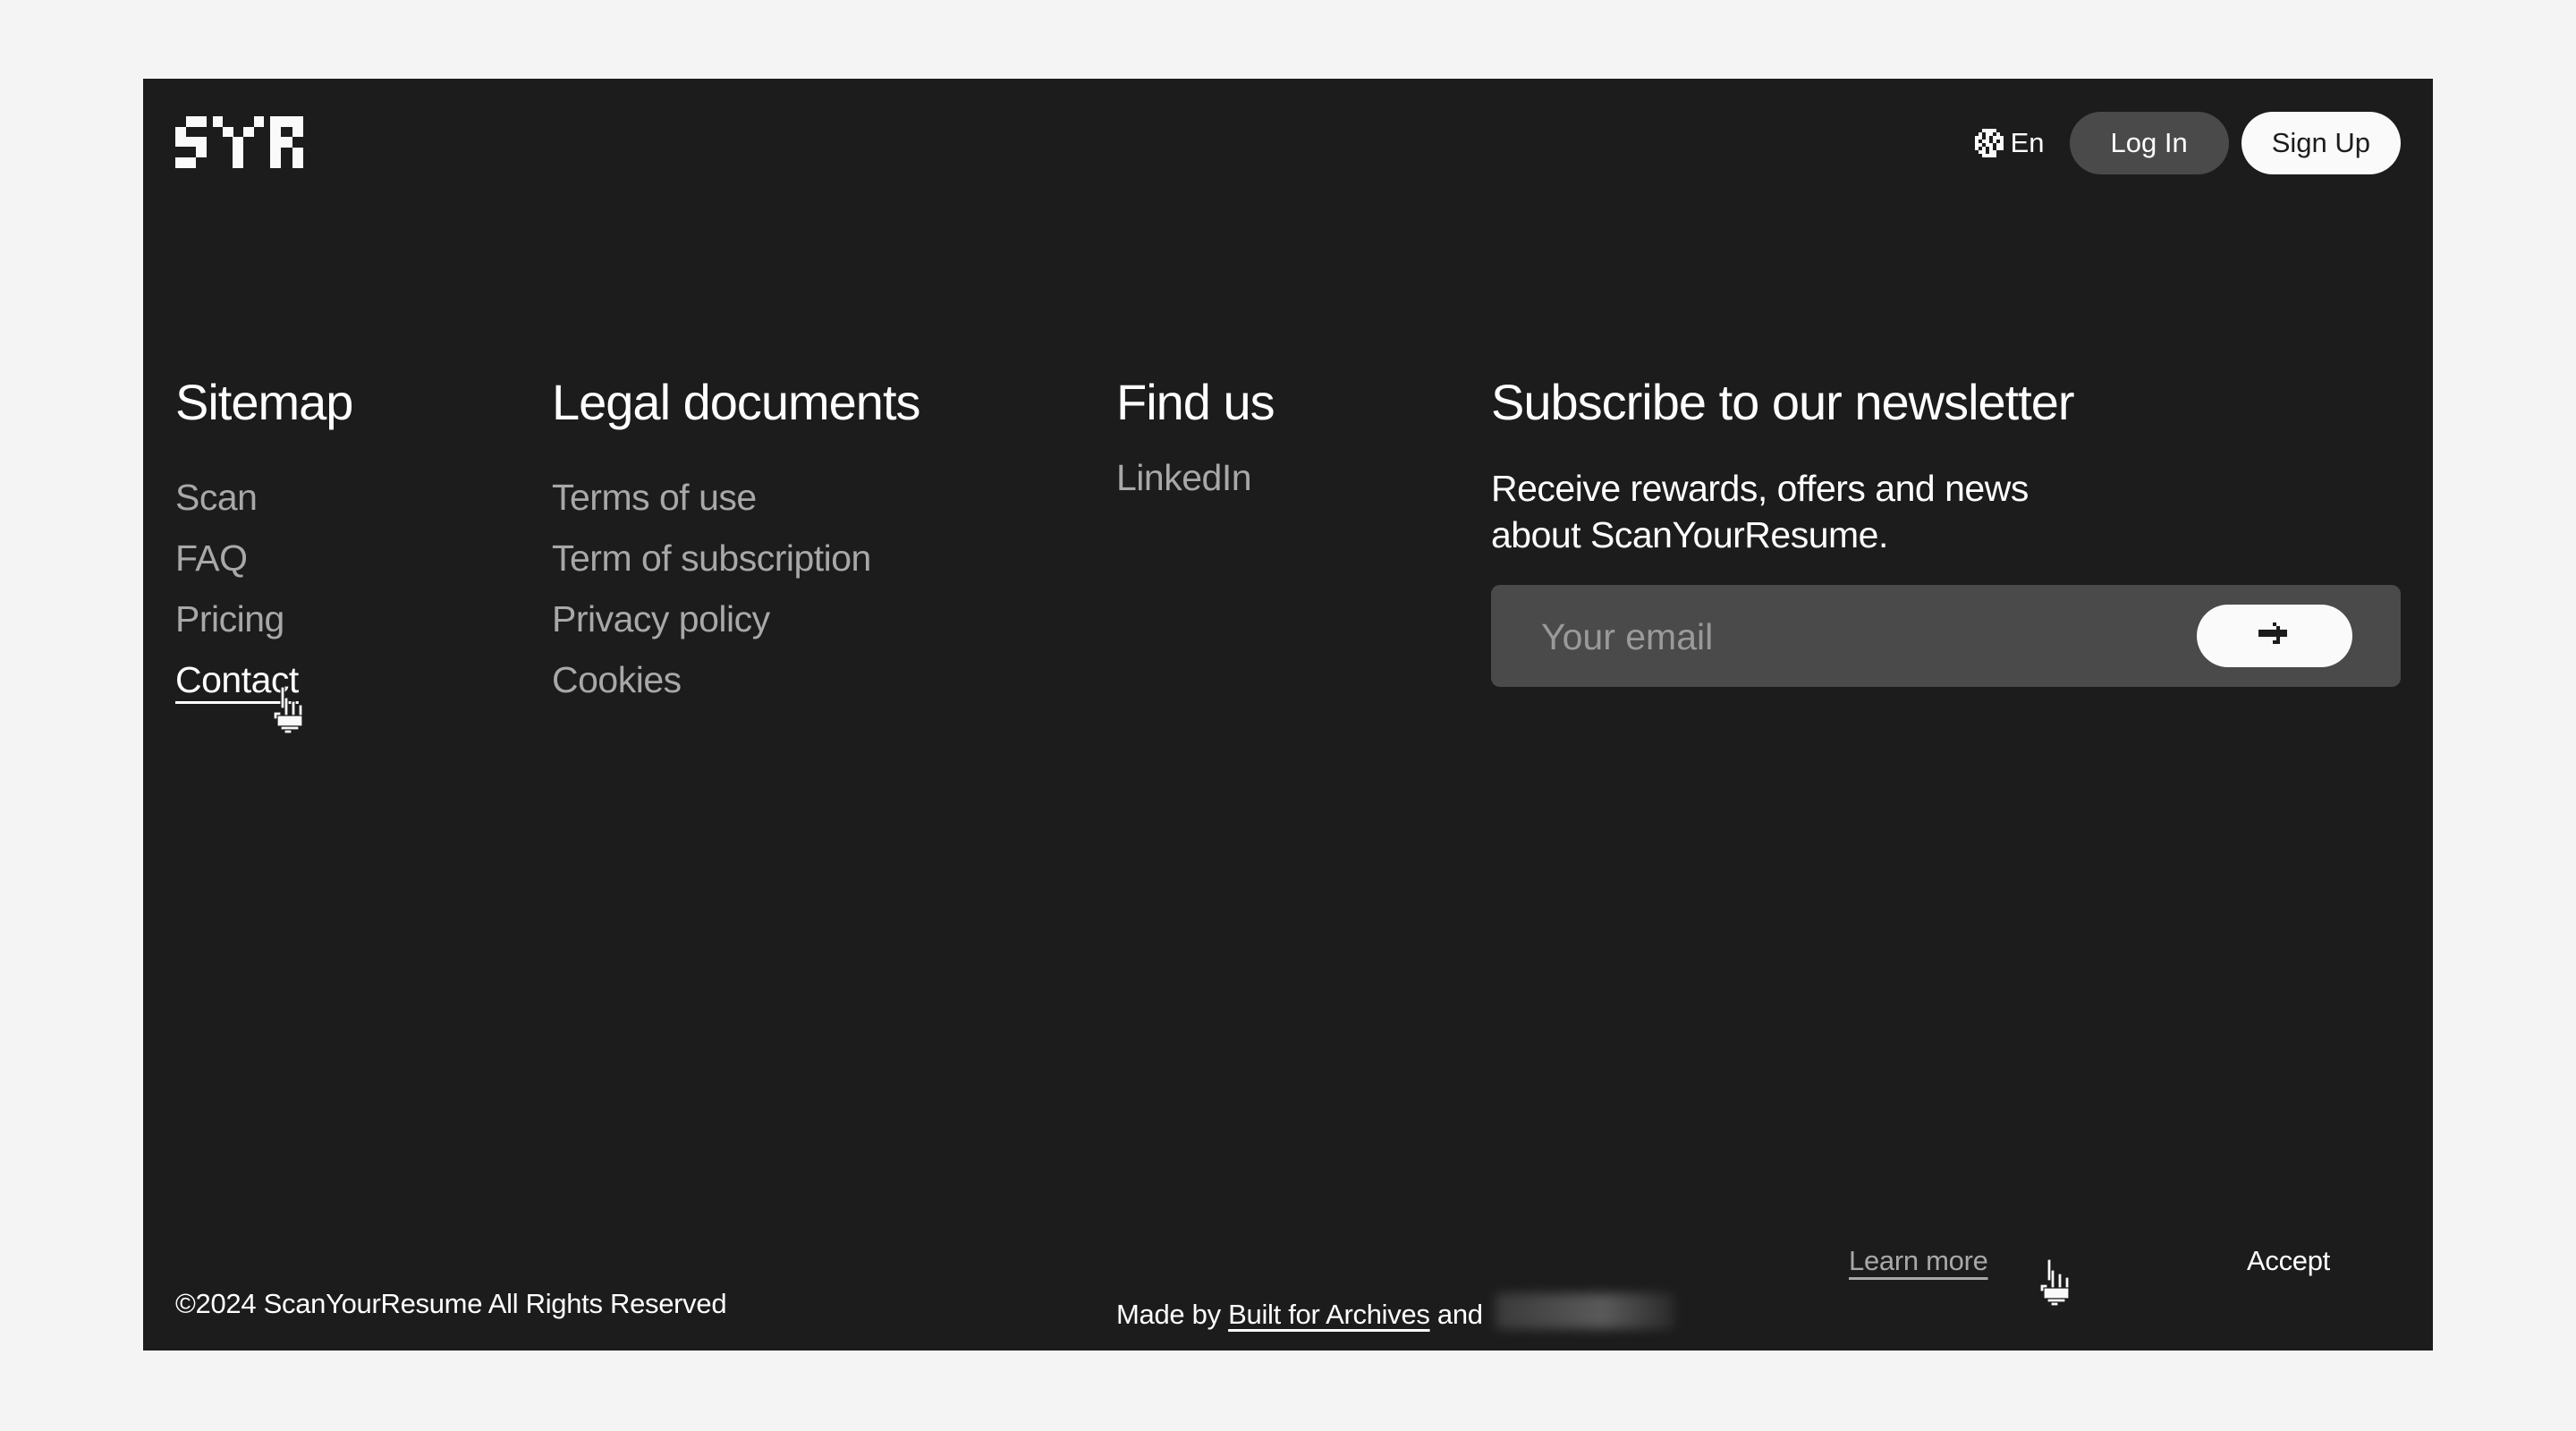  I want to click on syr-logo, so click(239, 142).